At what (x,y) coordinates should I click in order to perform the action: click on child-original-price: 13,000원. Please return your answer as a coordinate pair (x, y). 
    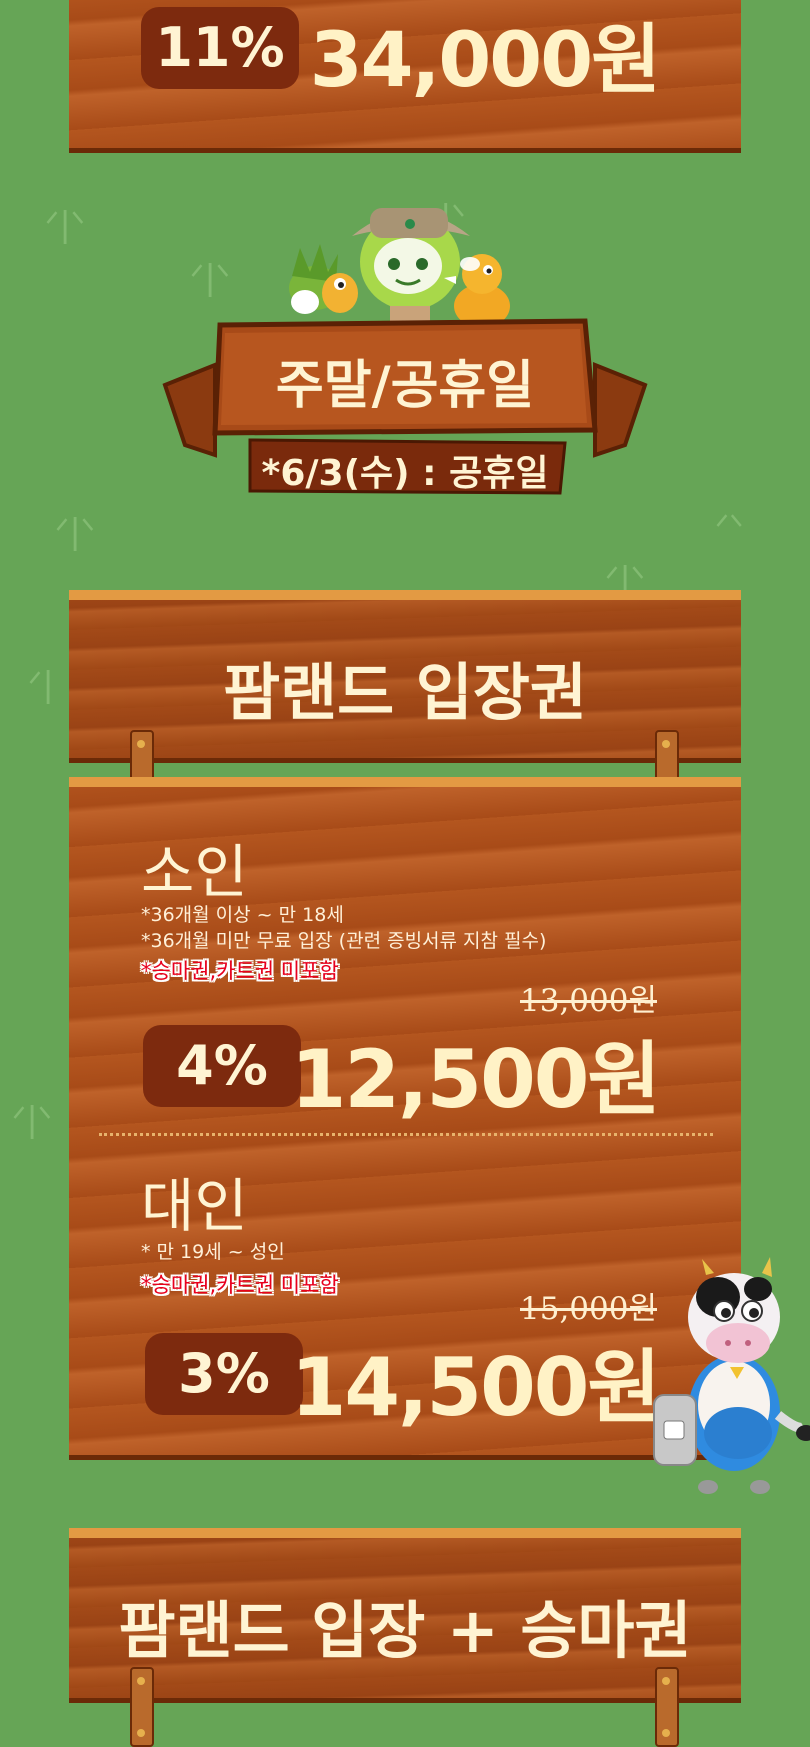
    Looking at the image, I should click on (588, 1001).